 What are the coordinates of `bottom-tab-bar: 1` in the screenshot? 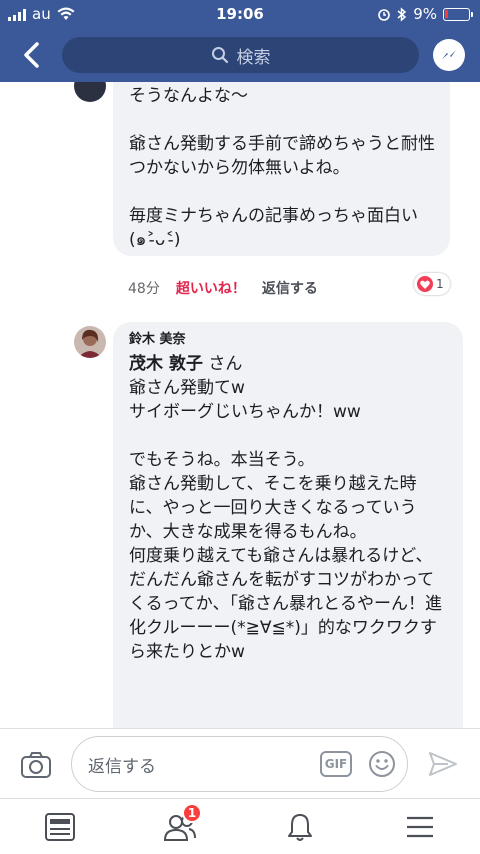 It's located at (240, 826).